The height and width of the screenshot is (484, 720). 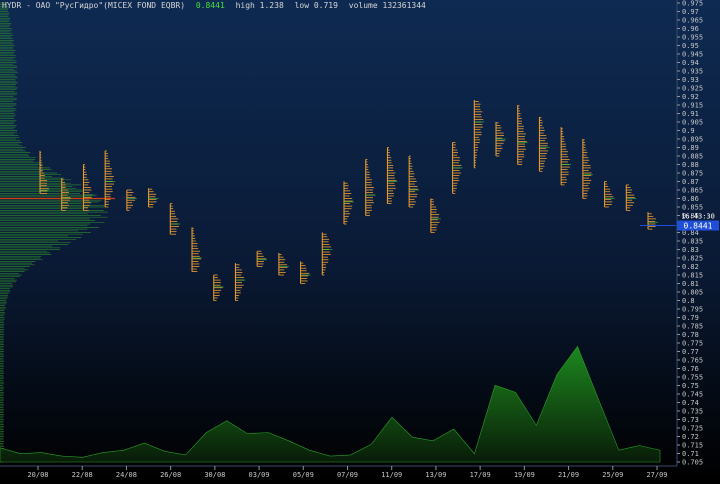 What do you see at coordinates (690, 318) in the screenshot?
I see `y-tick-label: 0.79` at bounding box center [690, 318].